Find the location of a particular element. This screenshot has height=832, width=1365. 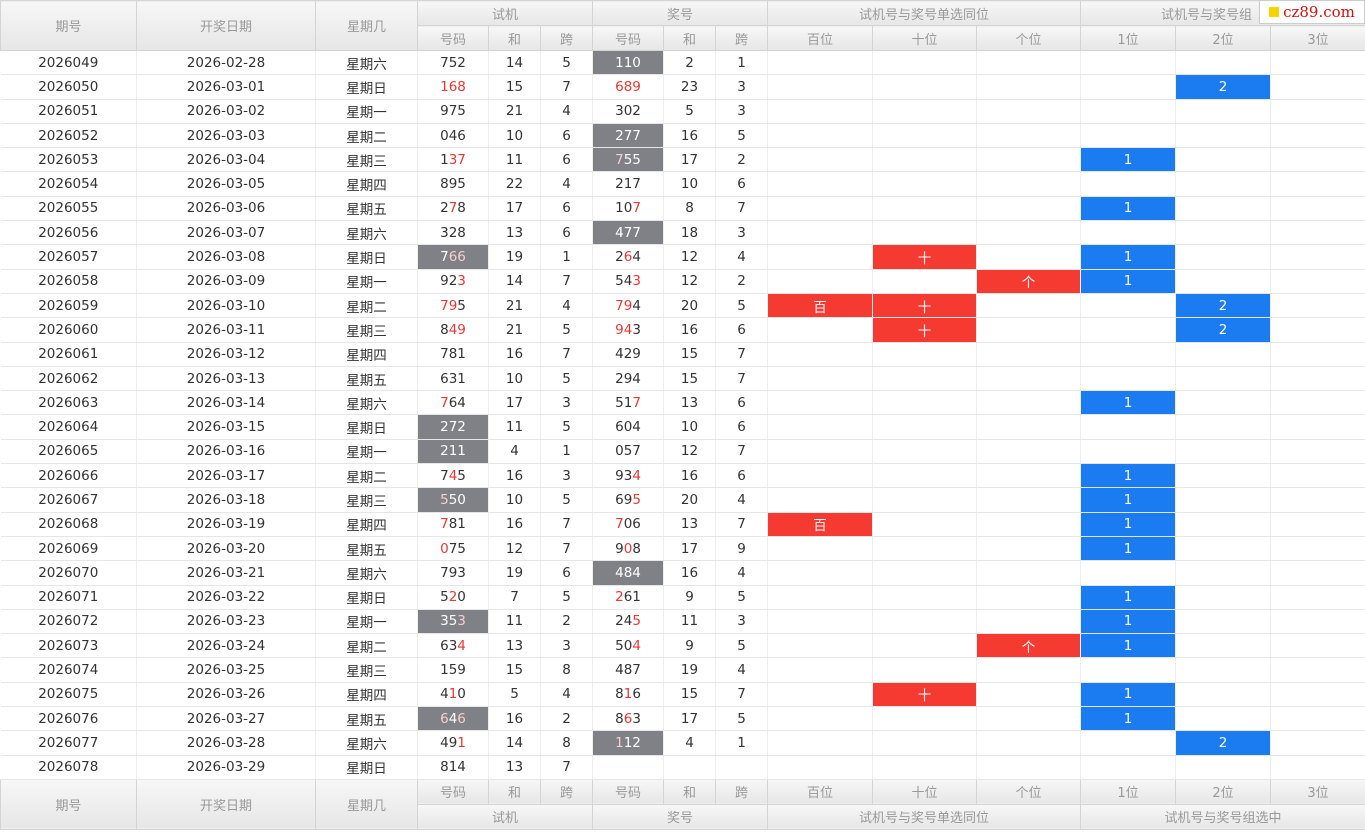

site-logo: cz89.com is located at coordinates (1312, 12).